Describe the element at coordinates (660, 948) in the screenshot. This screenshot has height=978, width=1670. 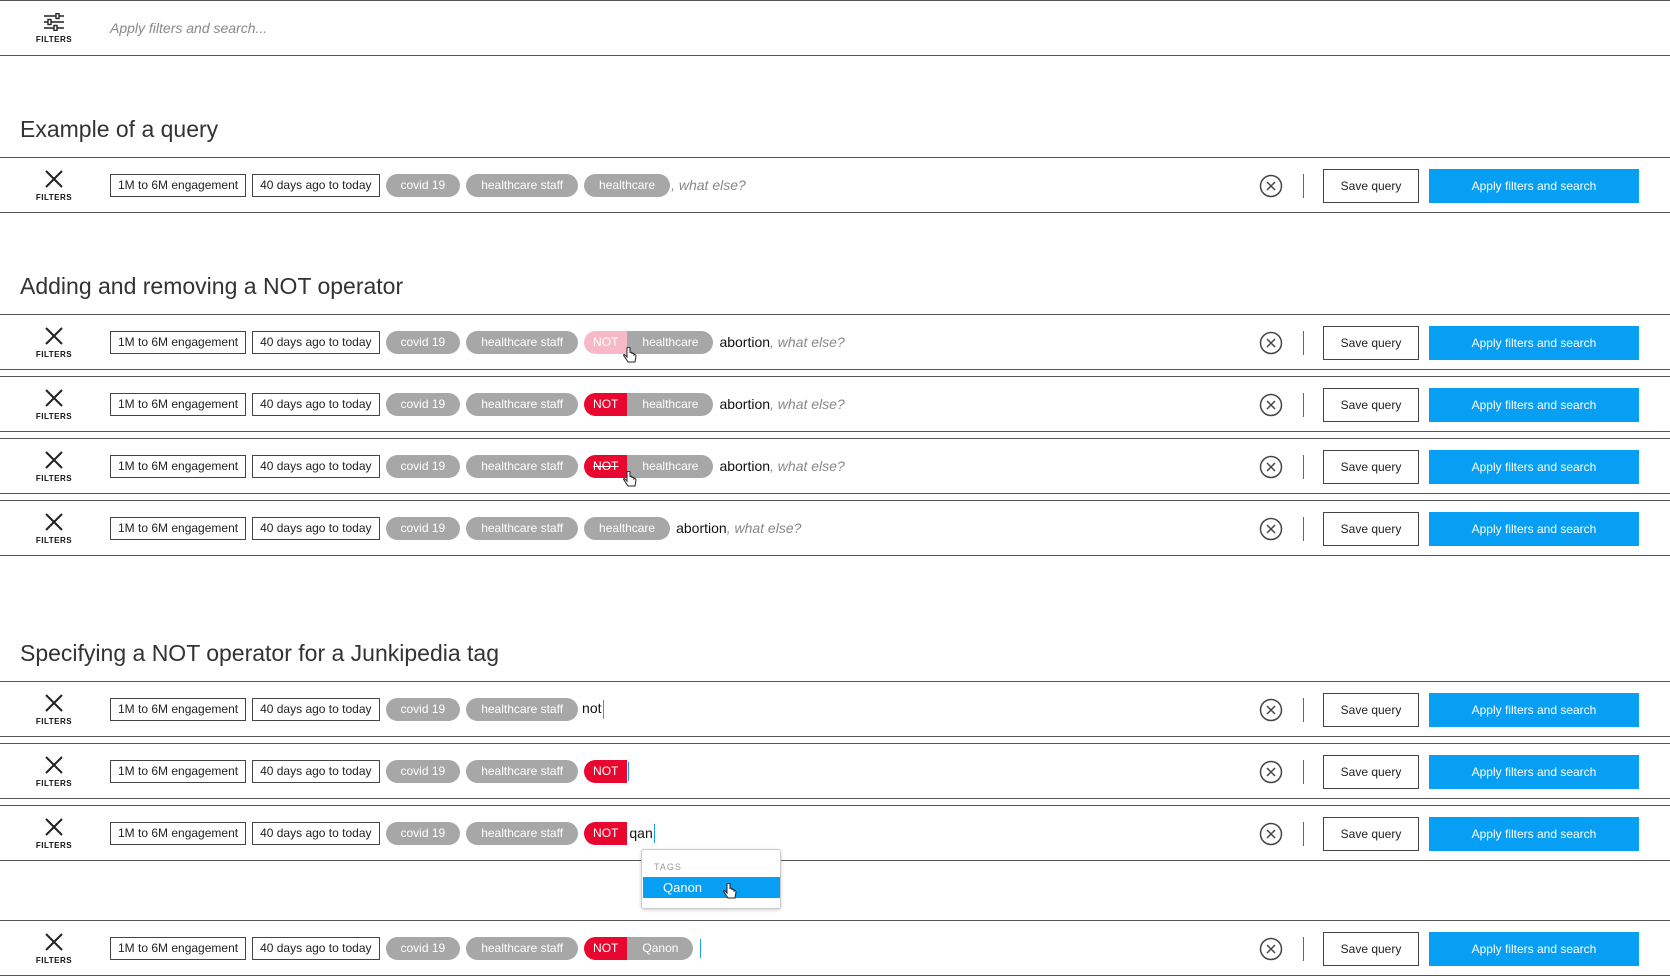
I see `tag-chip-label: Qanon` at that location.